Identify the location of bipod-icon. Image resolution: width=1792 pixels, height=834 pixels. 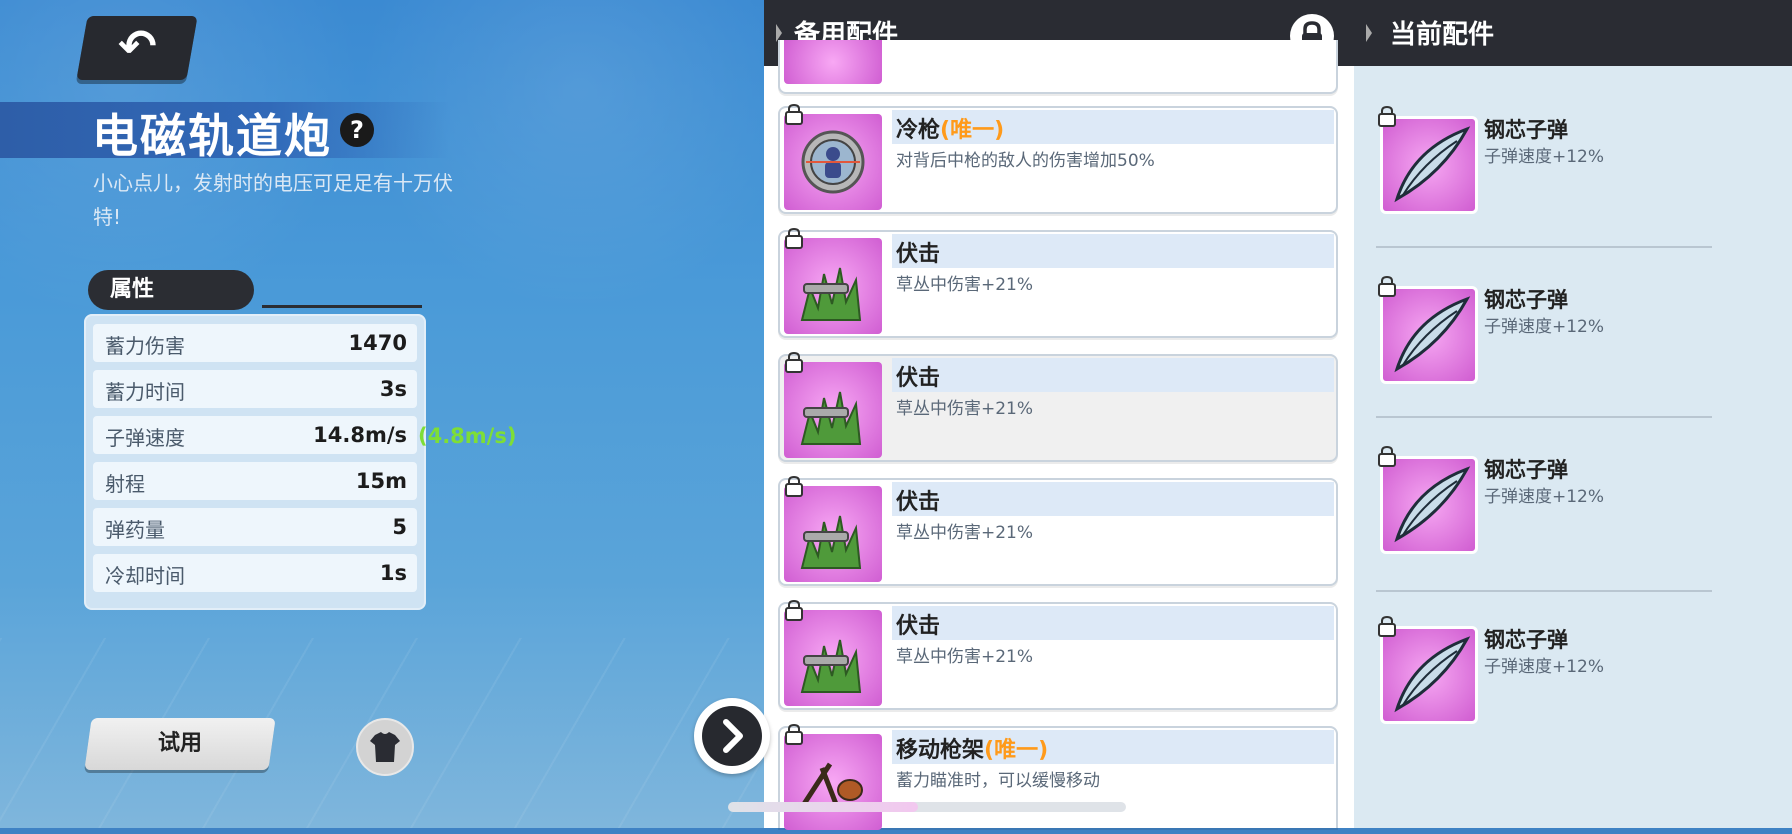
(833, 782).